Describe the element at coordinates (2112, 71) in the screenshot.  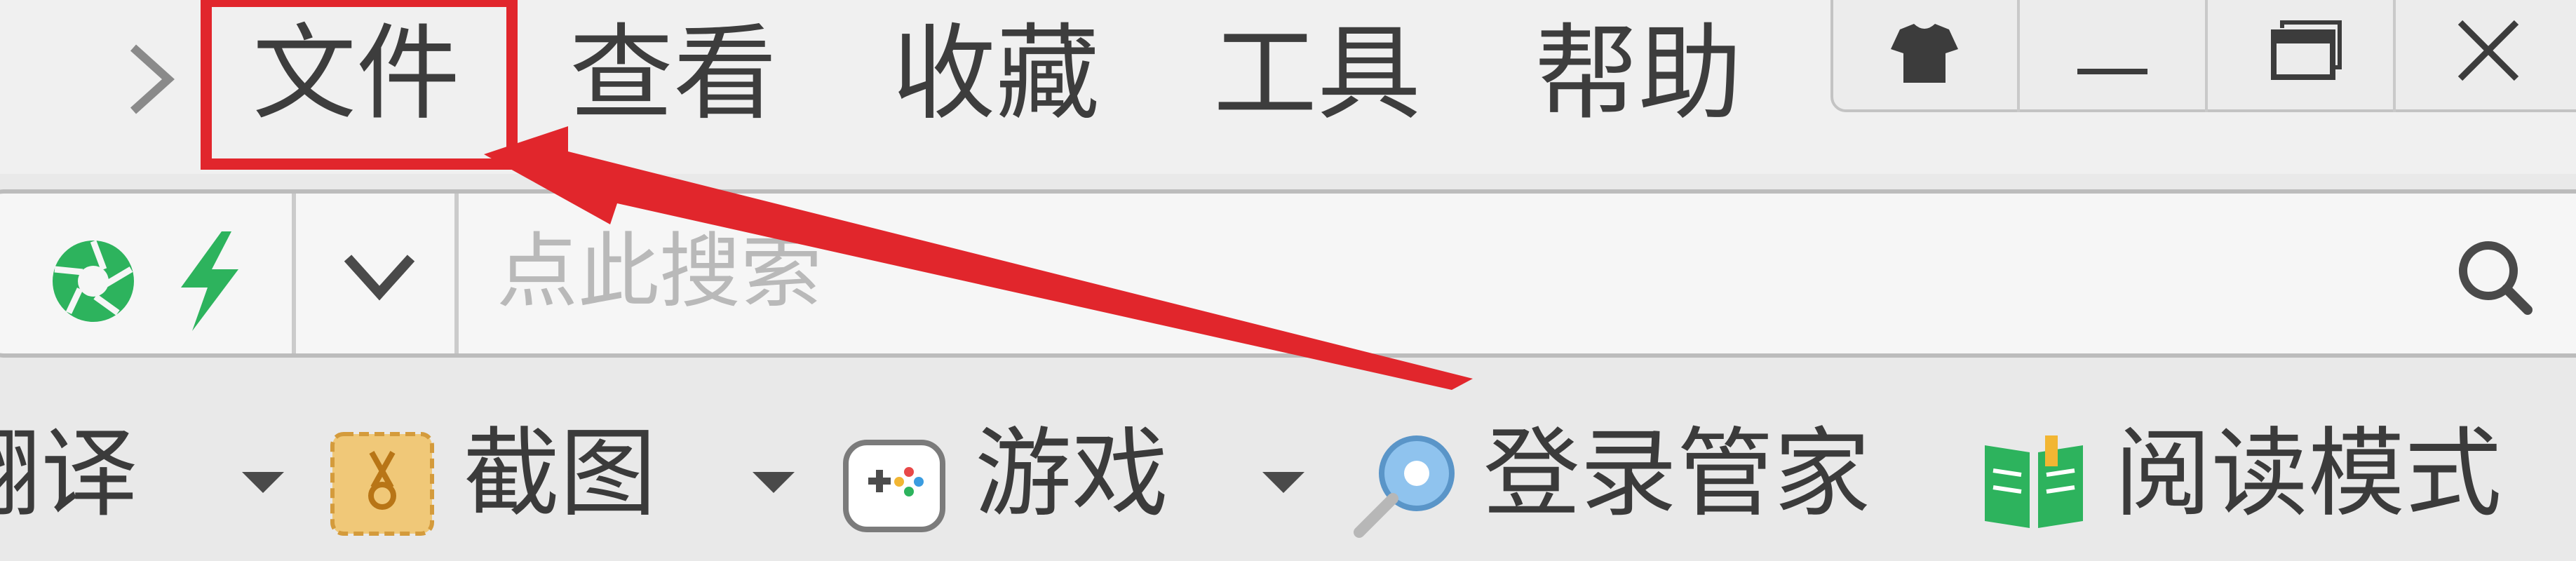
I see `minimize-icon` at that location.